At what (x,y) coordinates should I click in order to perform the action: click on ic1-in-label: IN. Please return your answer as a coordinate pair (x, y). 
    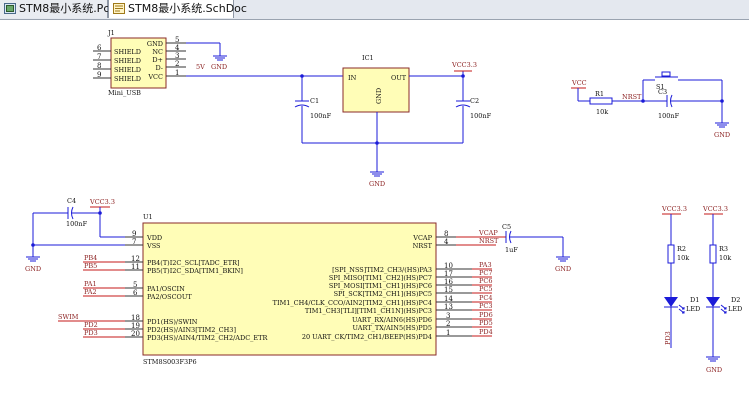
    Looking at the image, I should click on (352, 78).